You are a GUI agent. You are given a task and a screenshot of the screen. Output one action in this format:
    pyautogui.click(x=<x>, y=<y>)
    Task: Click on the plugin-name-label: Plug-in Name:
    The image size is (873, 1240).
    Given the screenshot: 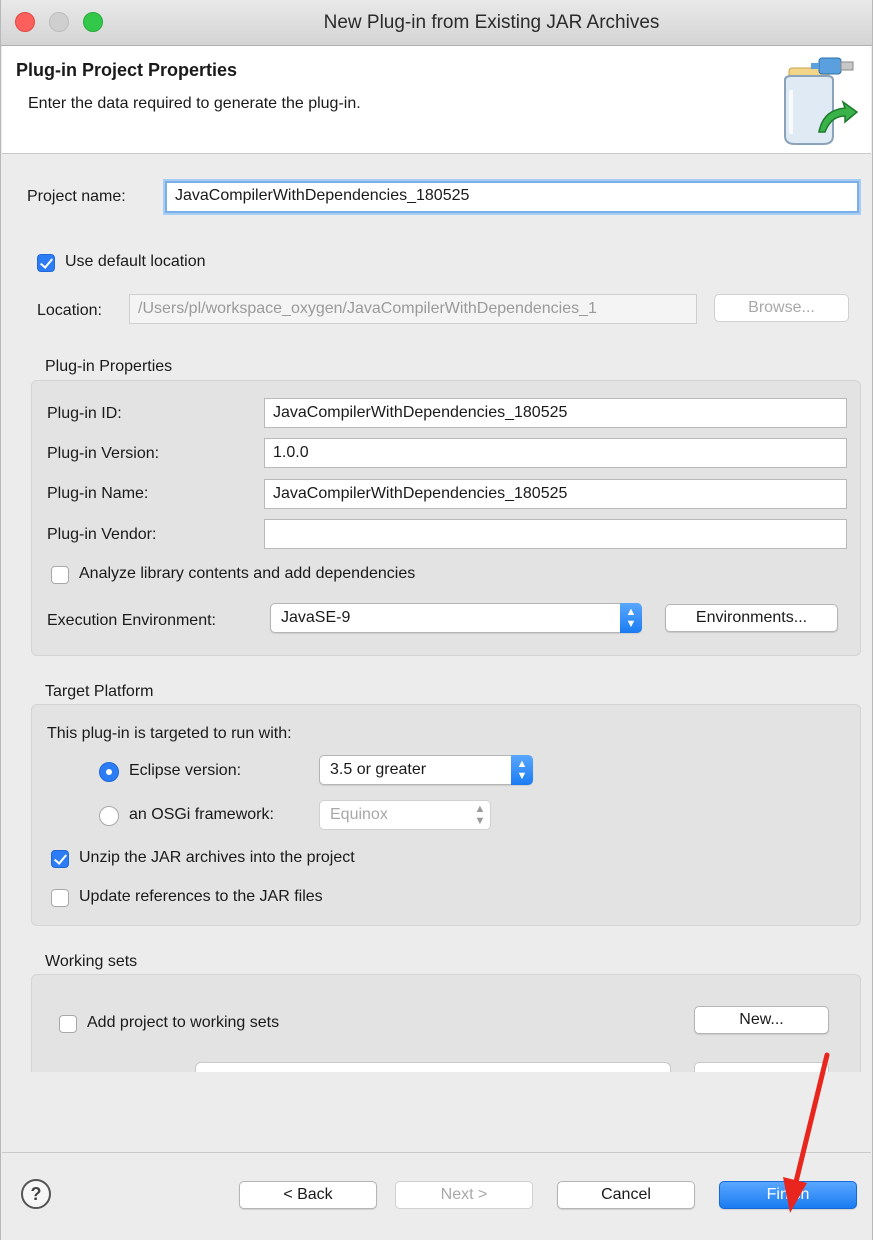 What is the action you would take?
    pyautogui.click(x=98, y=493)
    